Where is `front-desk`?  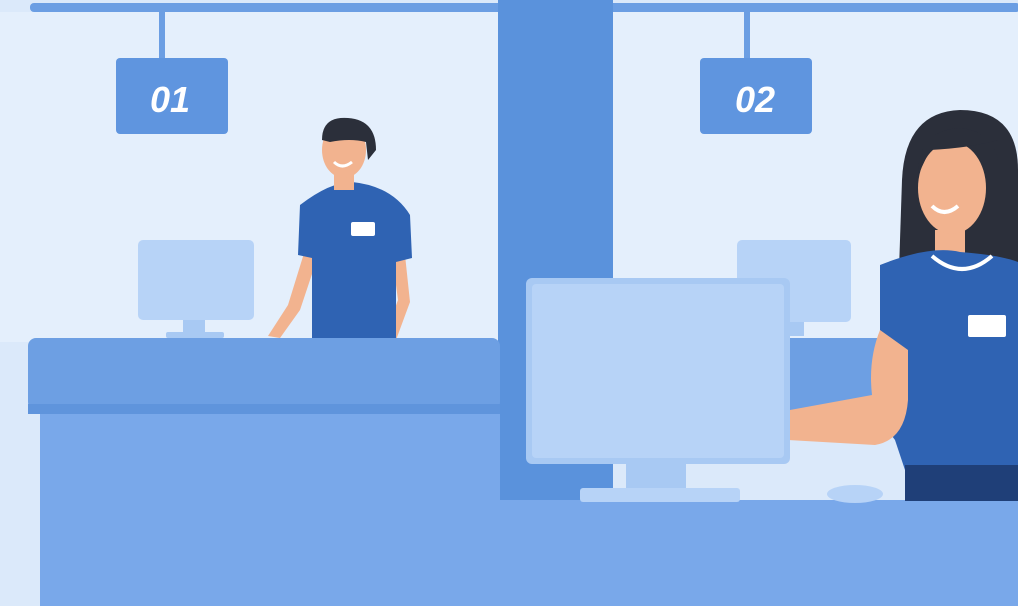
front-desk is located at coordinates (719, 553).